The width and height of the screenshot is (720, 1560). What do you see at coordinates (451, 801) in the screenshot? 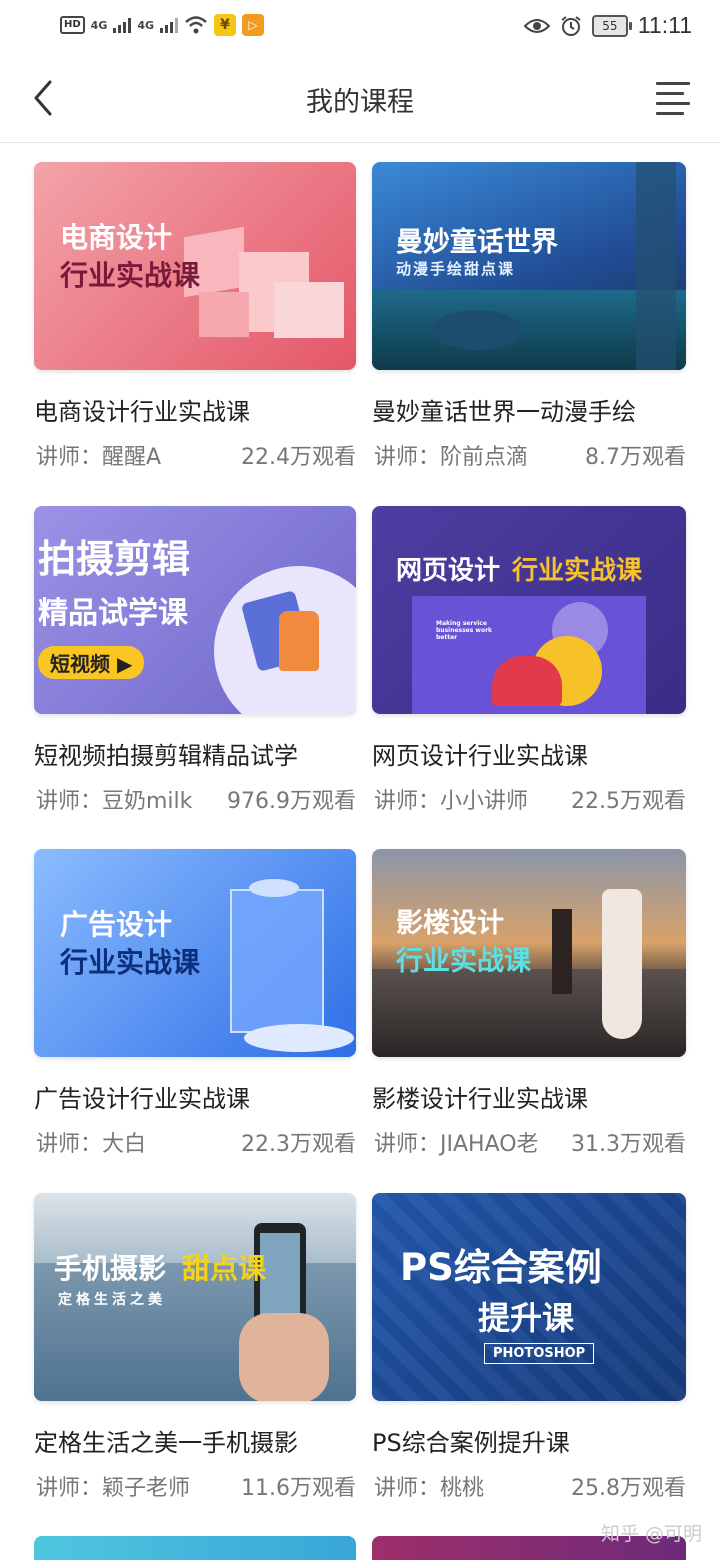
I see `lecturer-label: 讲师：小小讲师` at bounding box center [451, 801].